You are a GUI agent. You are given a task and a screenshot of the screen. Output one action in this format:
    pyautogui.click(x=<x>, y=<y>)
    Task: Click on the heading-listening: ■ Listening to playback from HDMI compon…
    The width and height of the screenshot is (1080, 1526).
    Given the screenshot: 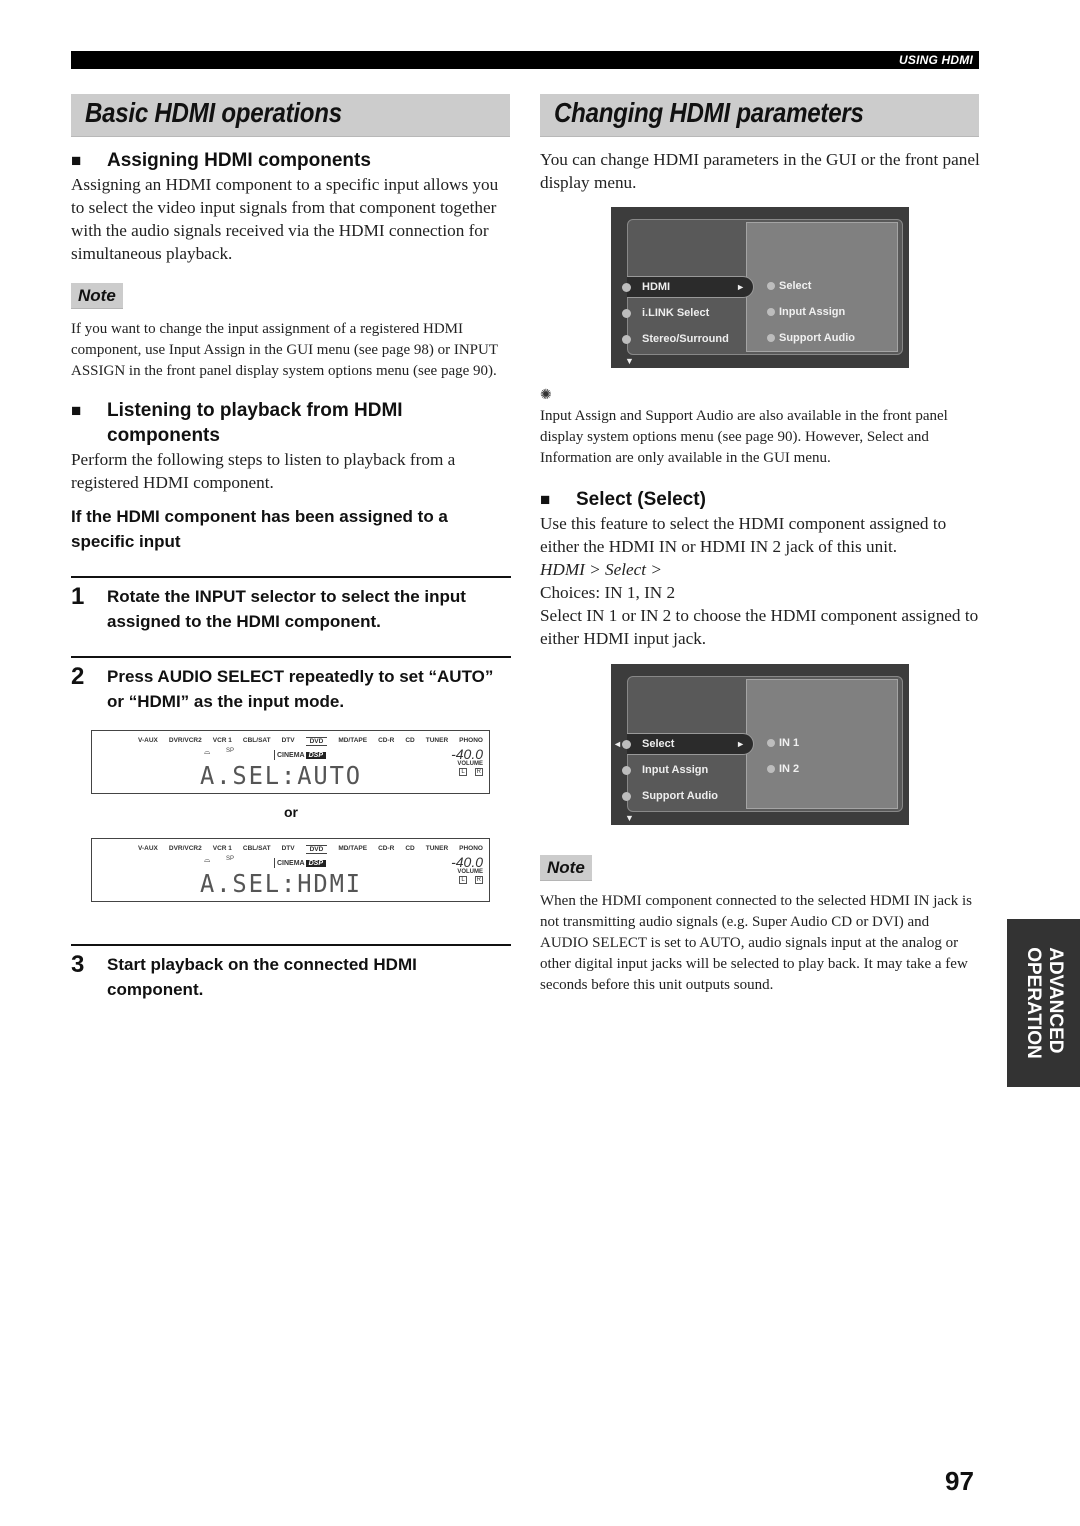 What is the action you would take?
    pyautogui.click(x=291, y=423)
    